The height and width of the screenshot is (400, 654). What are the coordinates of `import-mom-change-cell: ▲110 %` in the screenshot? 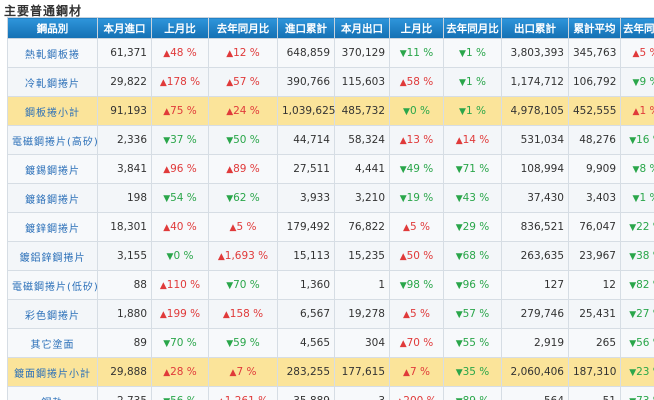 It's located at (180, 285).